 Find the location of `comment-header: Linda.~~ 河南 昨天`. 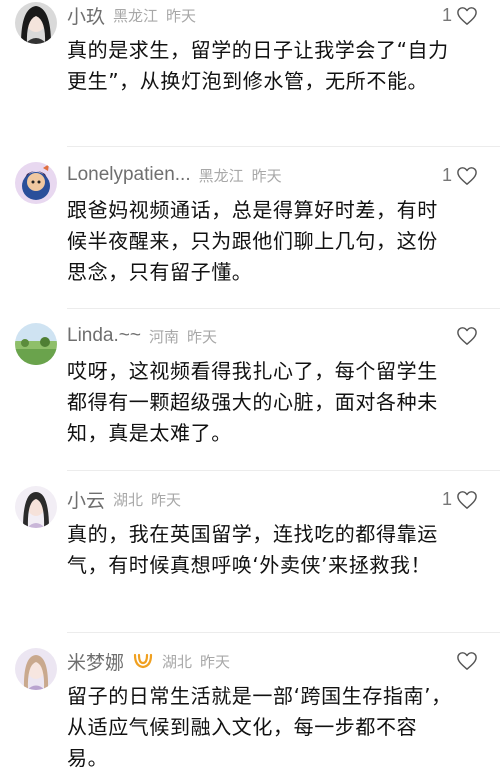

comment-header: Linda.~~ 河南 昨天 is located at coordinates (273, 336).